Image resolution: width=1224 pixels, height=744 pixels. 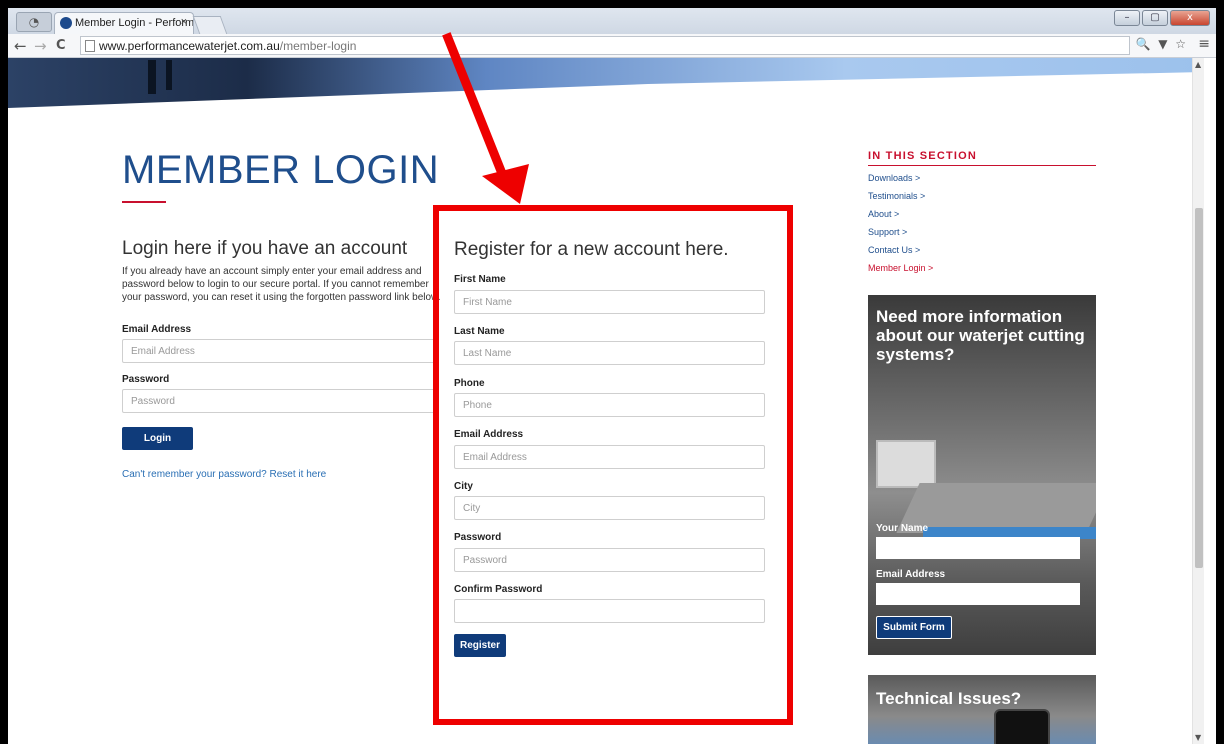 What do you see at coordinates (265, 248) in the screenshot?
I see `login-heading: Login here if you have an account` at bounding box center [265, 248].